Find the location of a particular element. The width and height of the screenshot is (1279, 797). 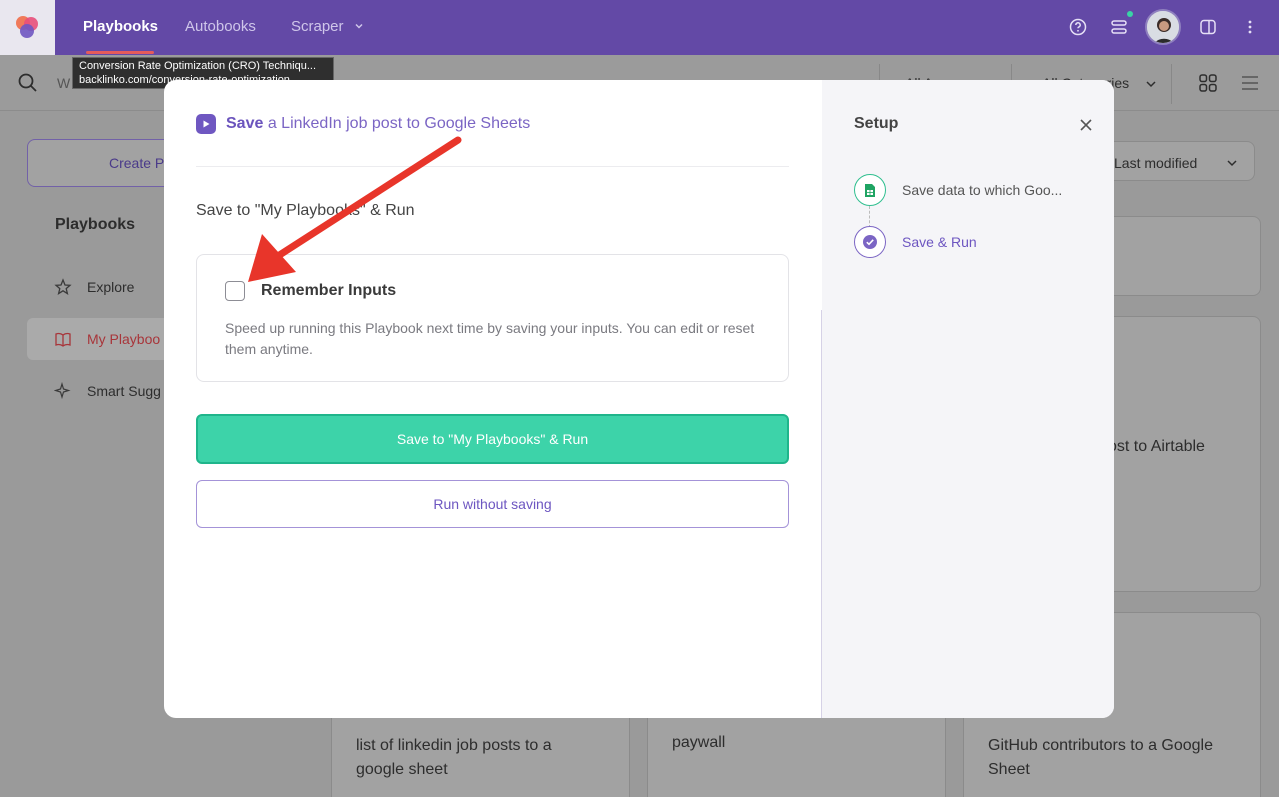

modal-title-action: Save is located at coordinates (245, 123).